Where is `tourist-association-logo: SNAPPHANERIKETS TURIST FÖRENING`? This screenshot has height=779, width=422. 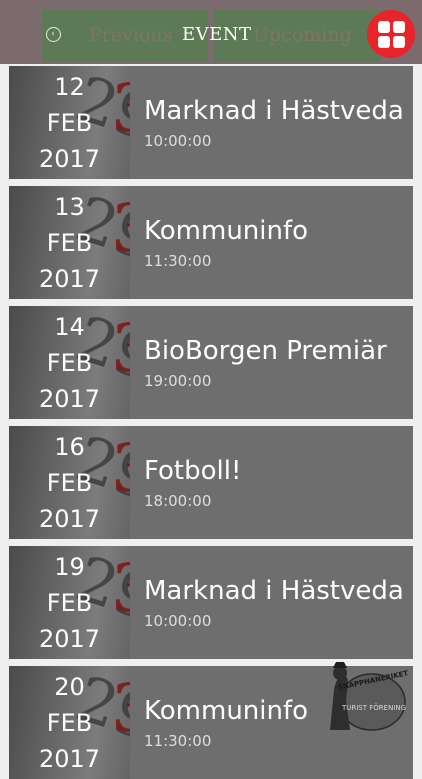
tourist-association-logo: SNAPPHANERIKETS TURIST FÖRENING is located at coordinates (367, 696).